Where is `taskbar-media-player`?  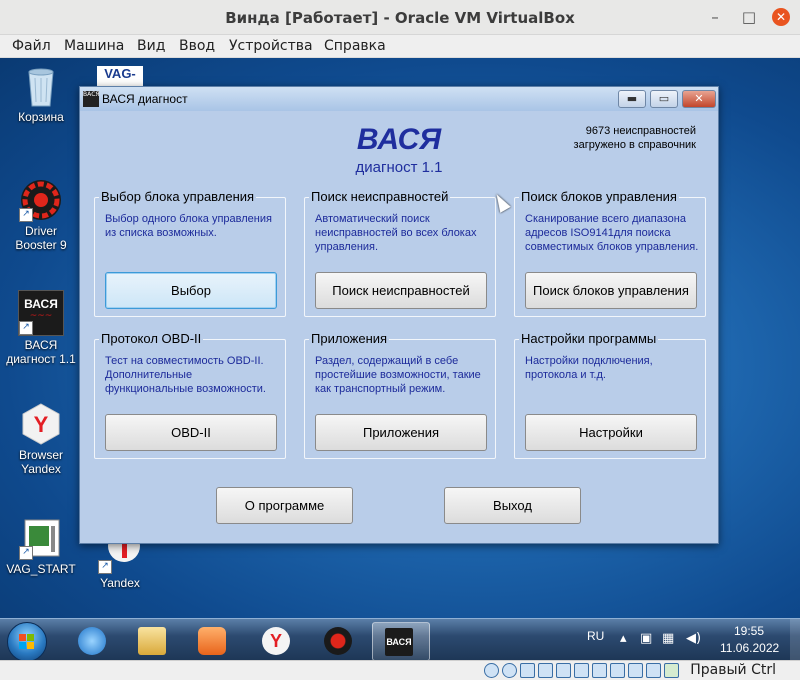
taskbar-media-player is located at coordinates (212, 640).